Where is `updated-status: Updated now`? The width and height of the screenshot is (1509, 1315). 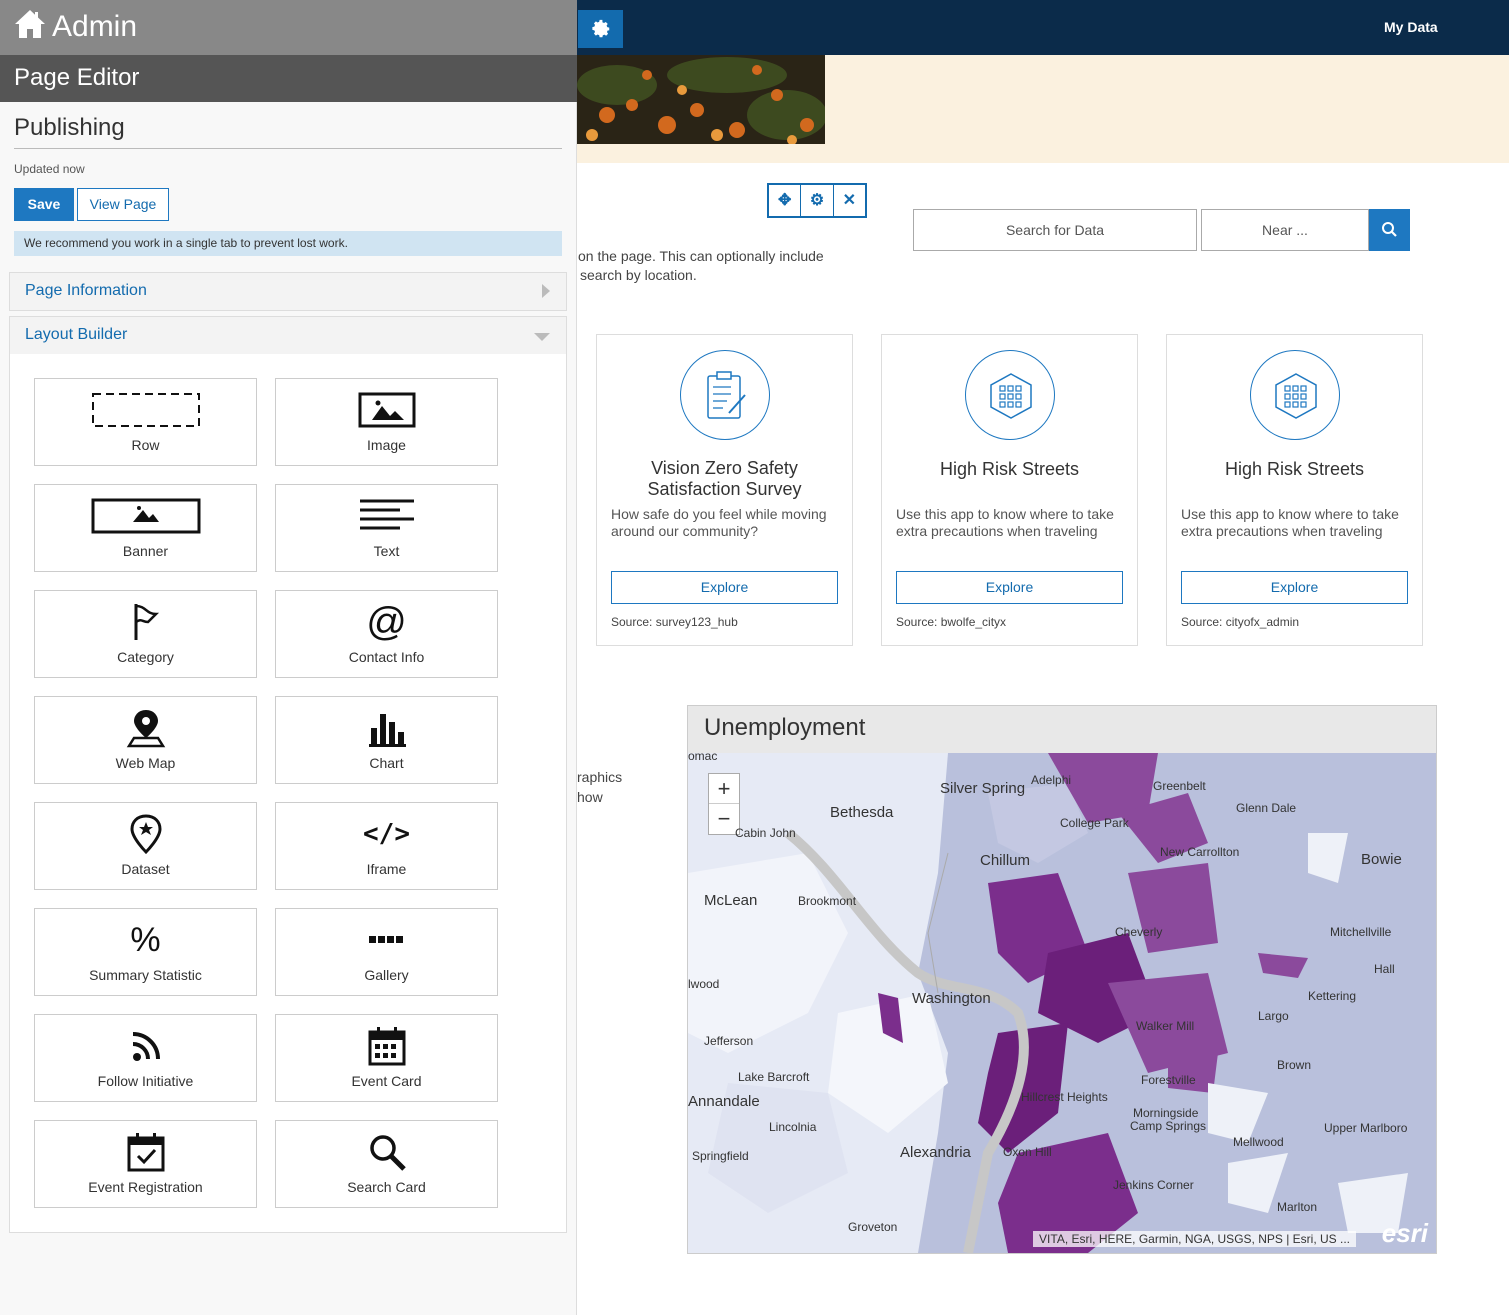
updated-status: Updated now is located at coordinates (49, 169).